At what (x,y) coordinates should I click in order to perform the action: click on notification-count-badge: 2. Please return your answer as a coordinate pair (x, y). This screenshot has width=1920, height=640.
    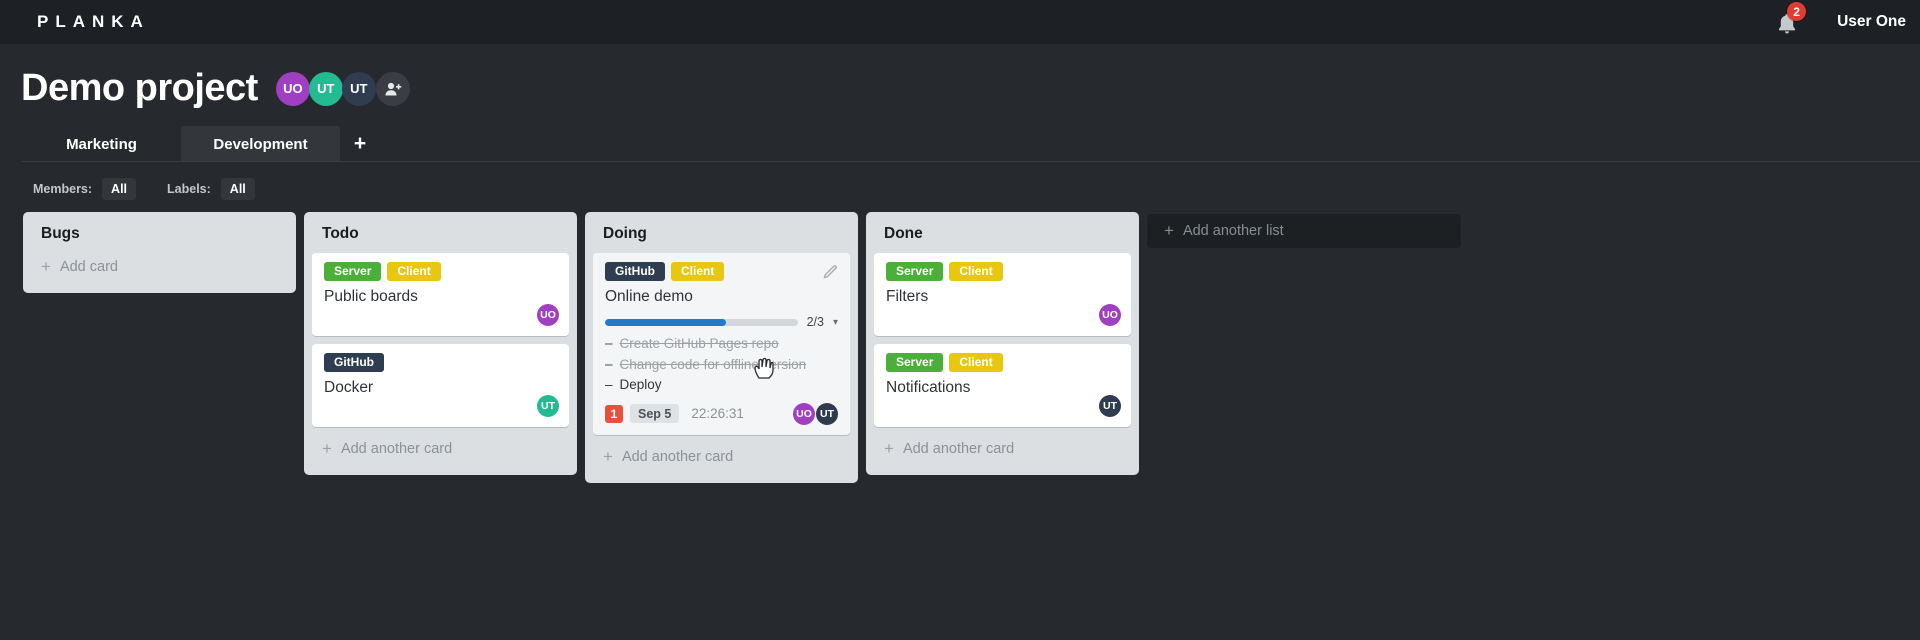
    Looking at the image, I should click on (1797, 11).